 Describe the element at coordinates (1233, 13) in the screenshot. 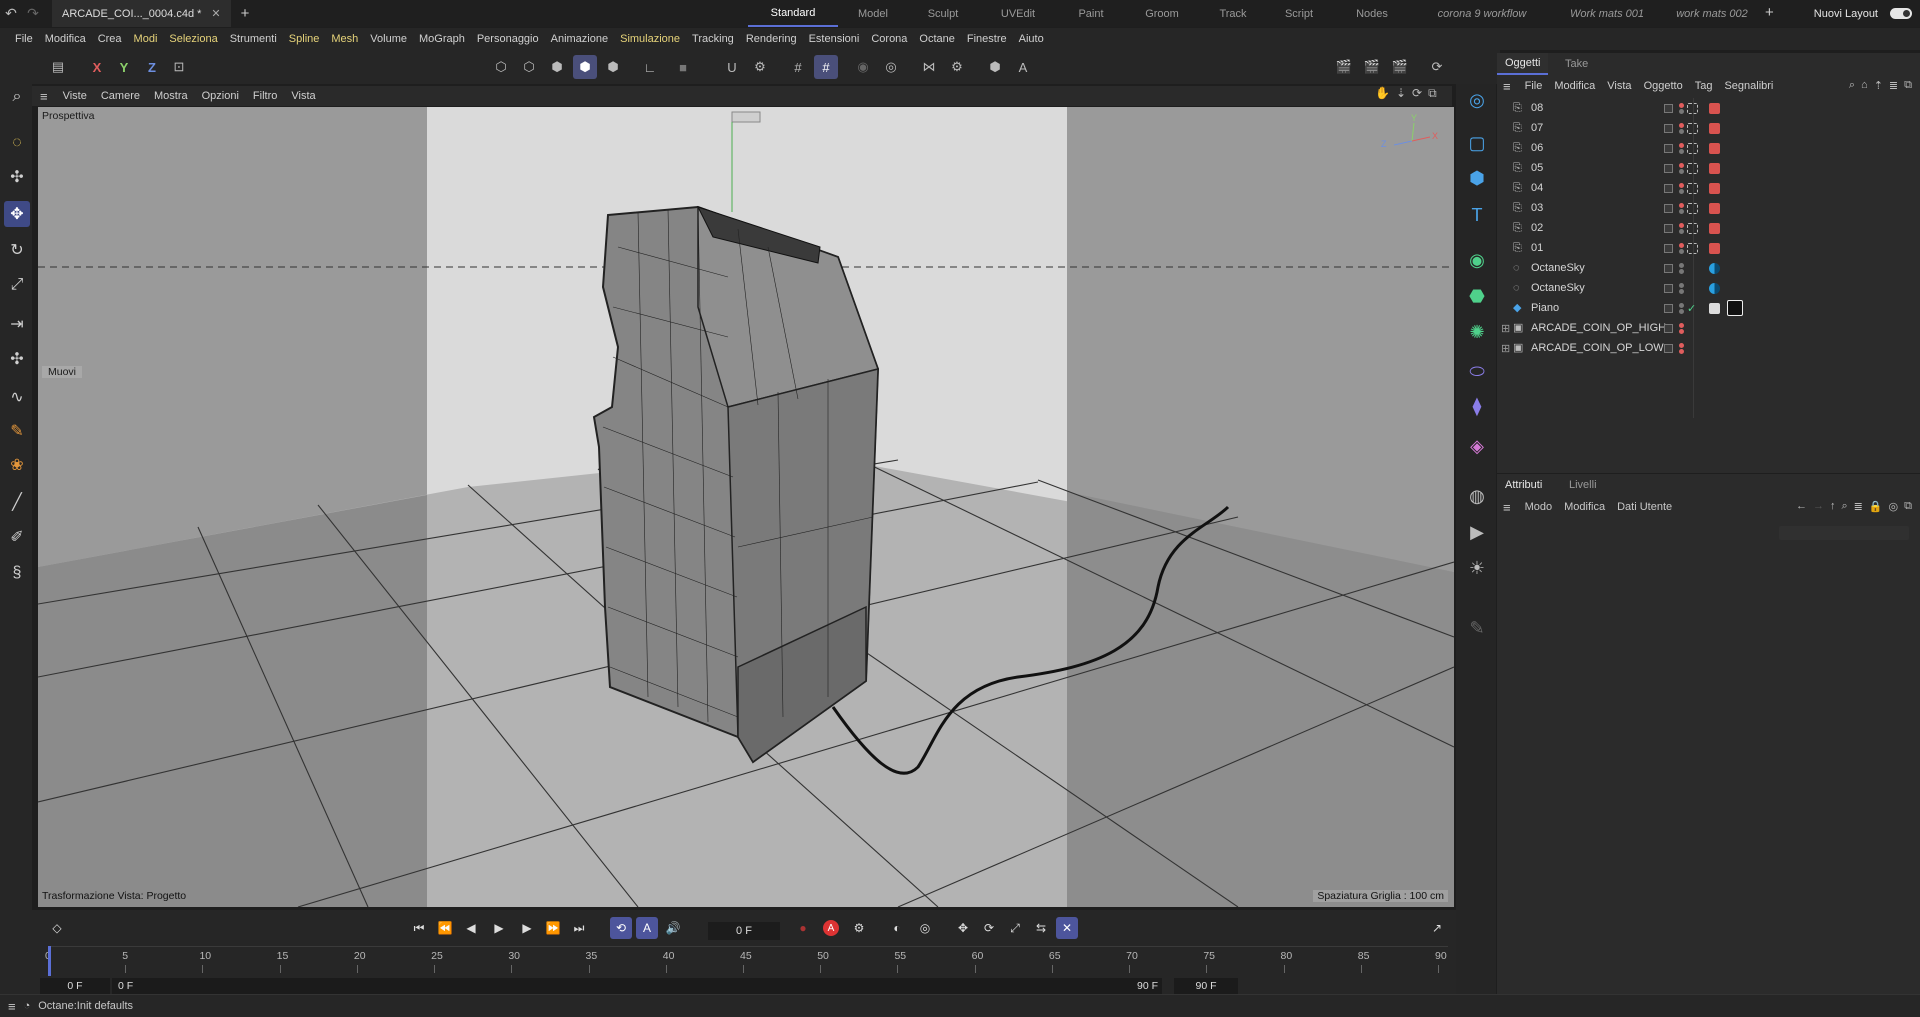

I see `layout-tab-track: Track` at that location.